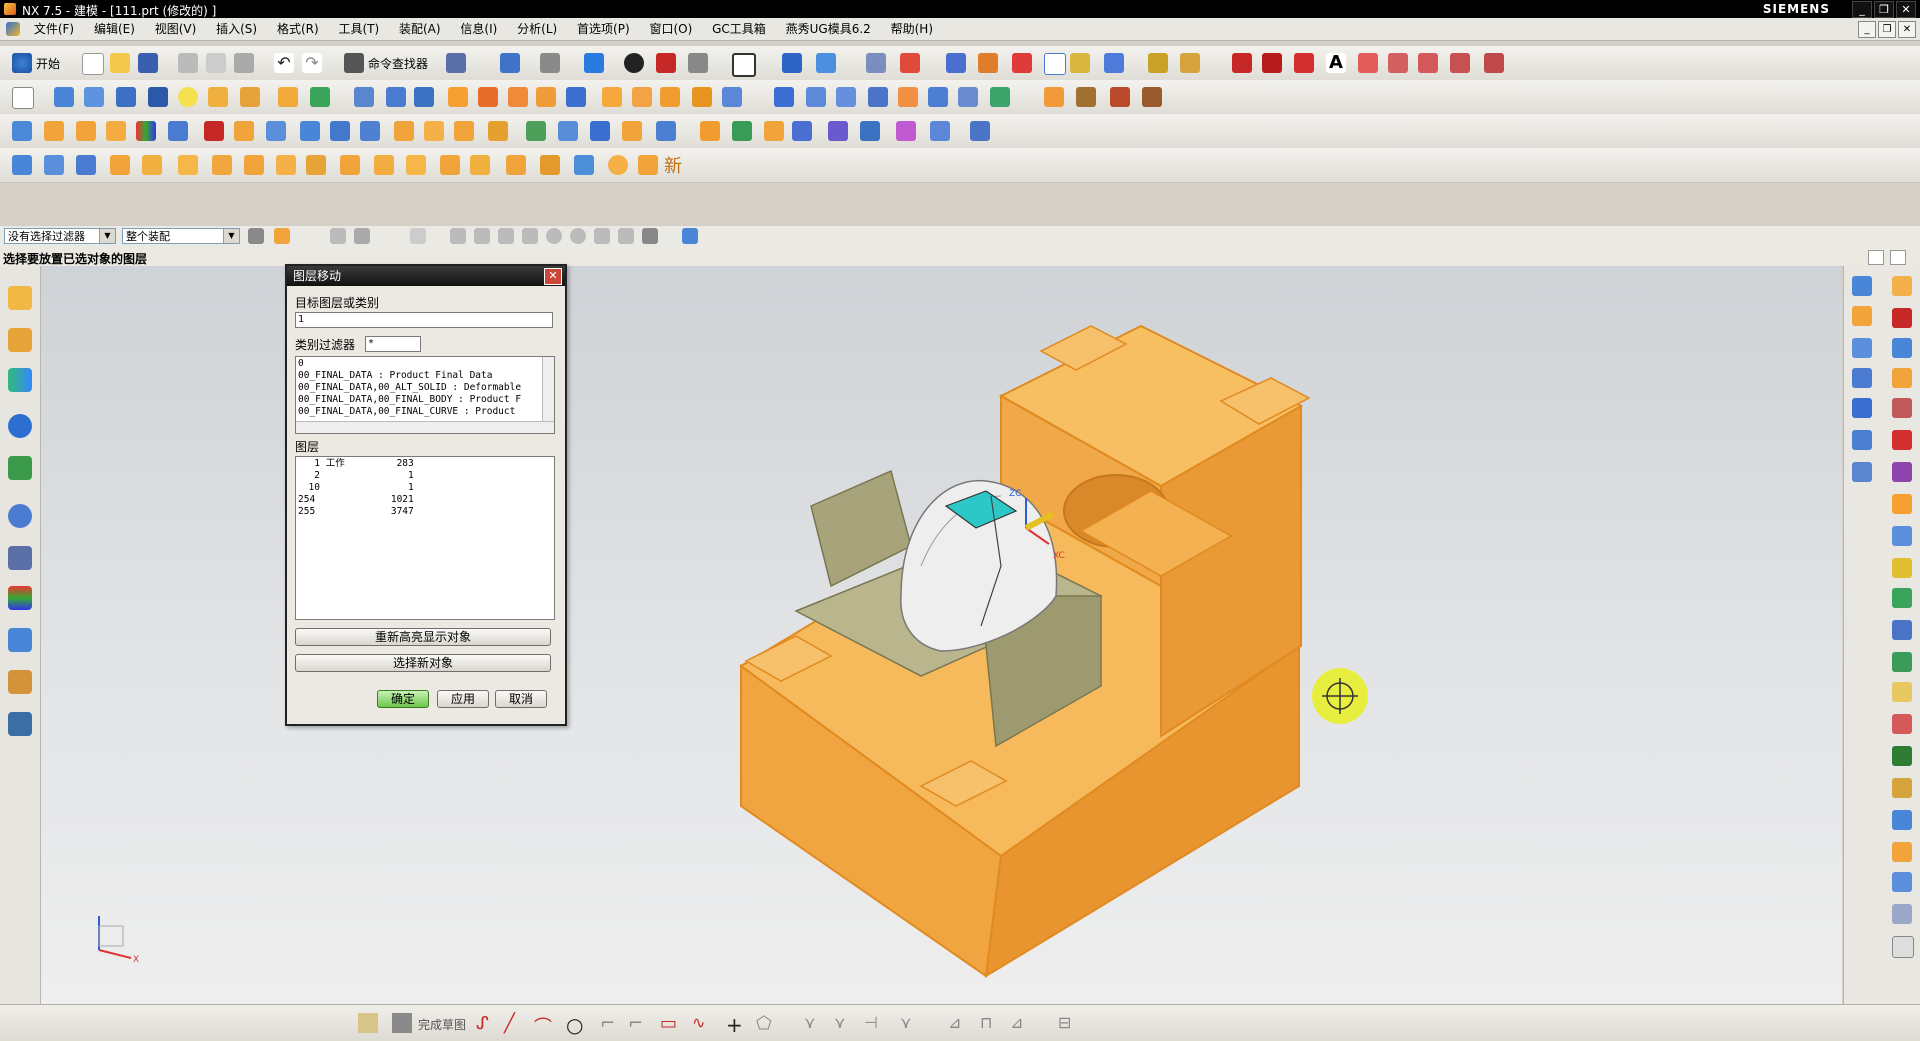 This screenshot has height=1041, width=1920. I want to click on mold-tool-18-icon, so click(568, 131).